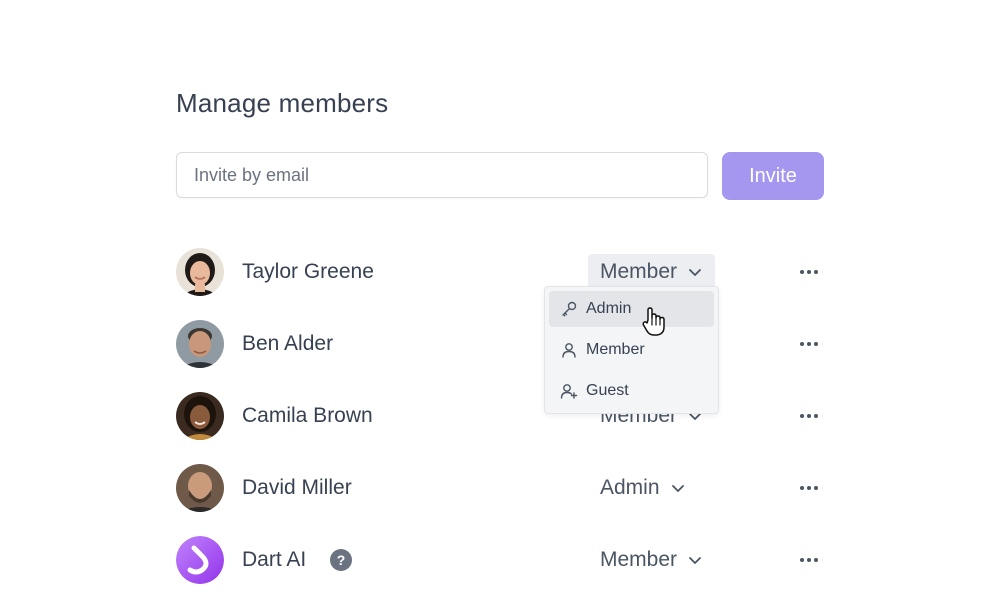 The height and width of the screenshot is (600, 1000). What do you see at coordinates (500, 560) in the screenshot?
I see `member-row: Dart AI ? Member` at bounding box center [500, 560].